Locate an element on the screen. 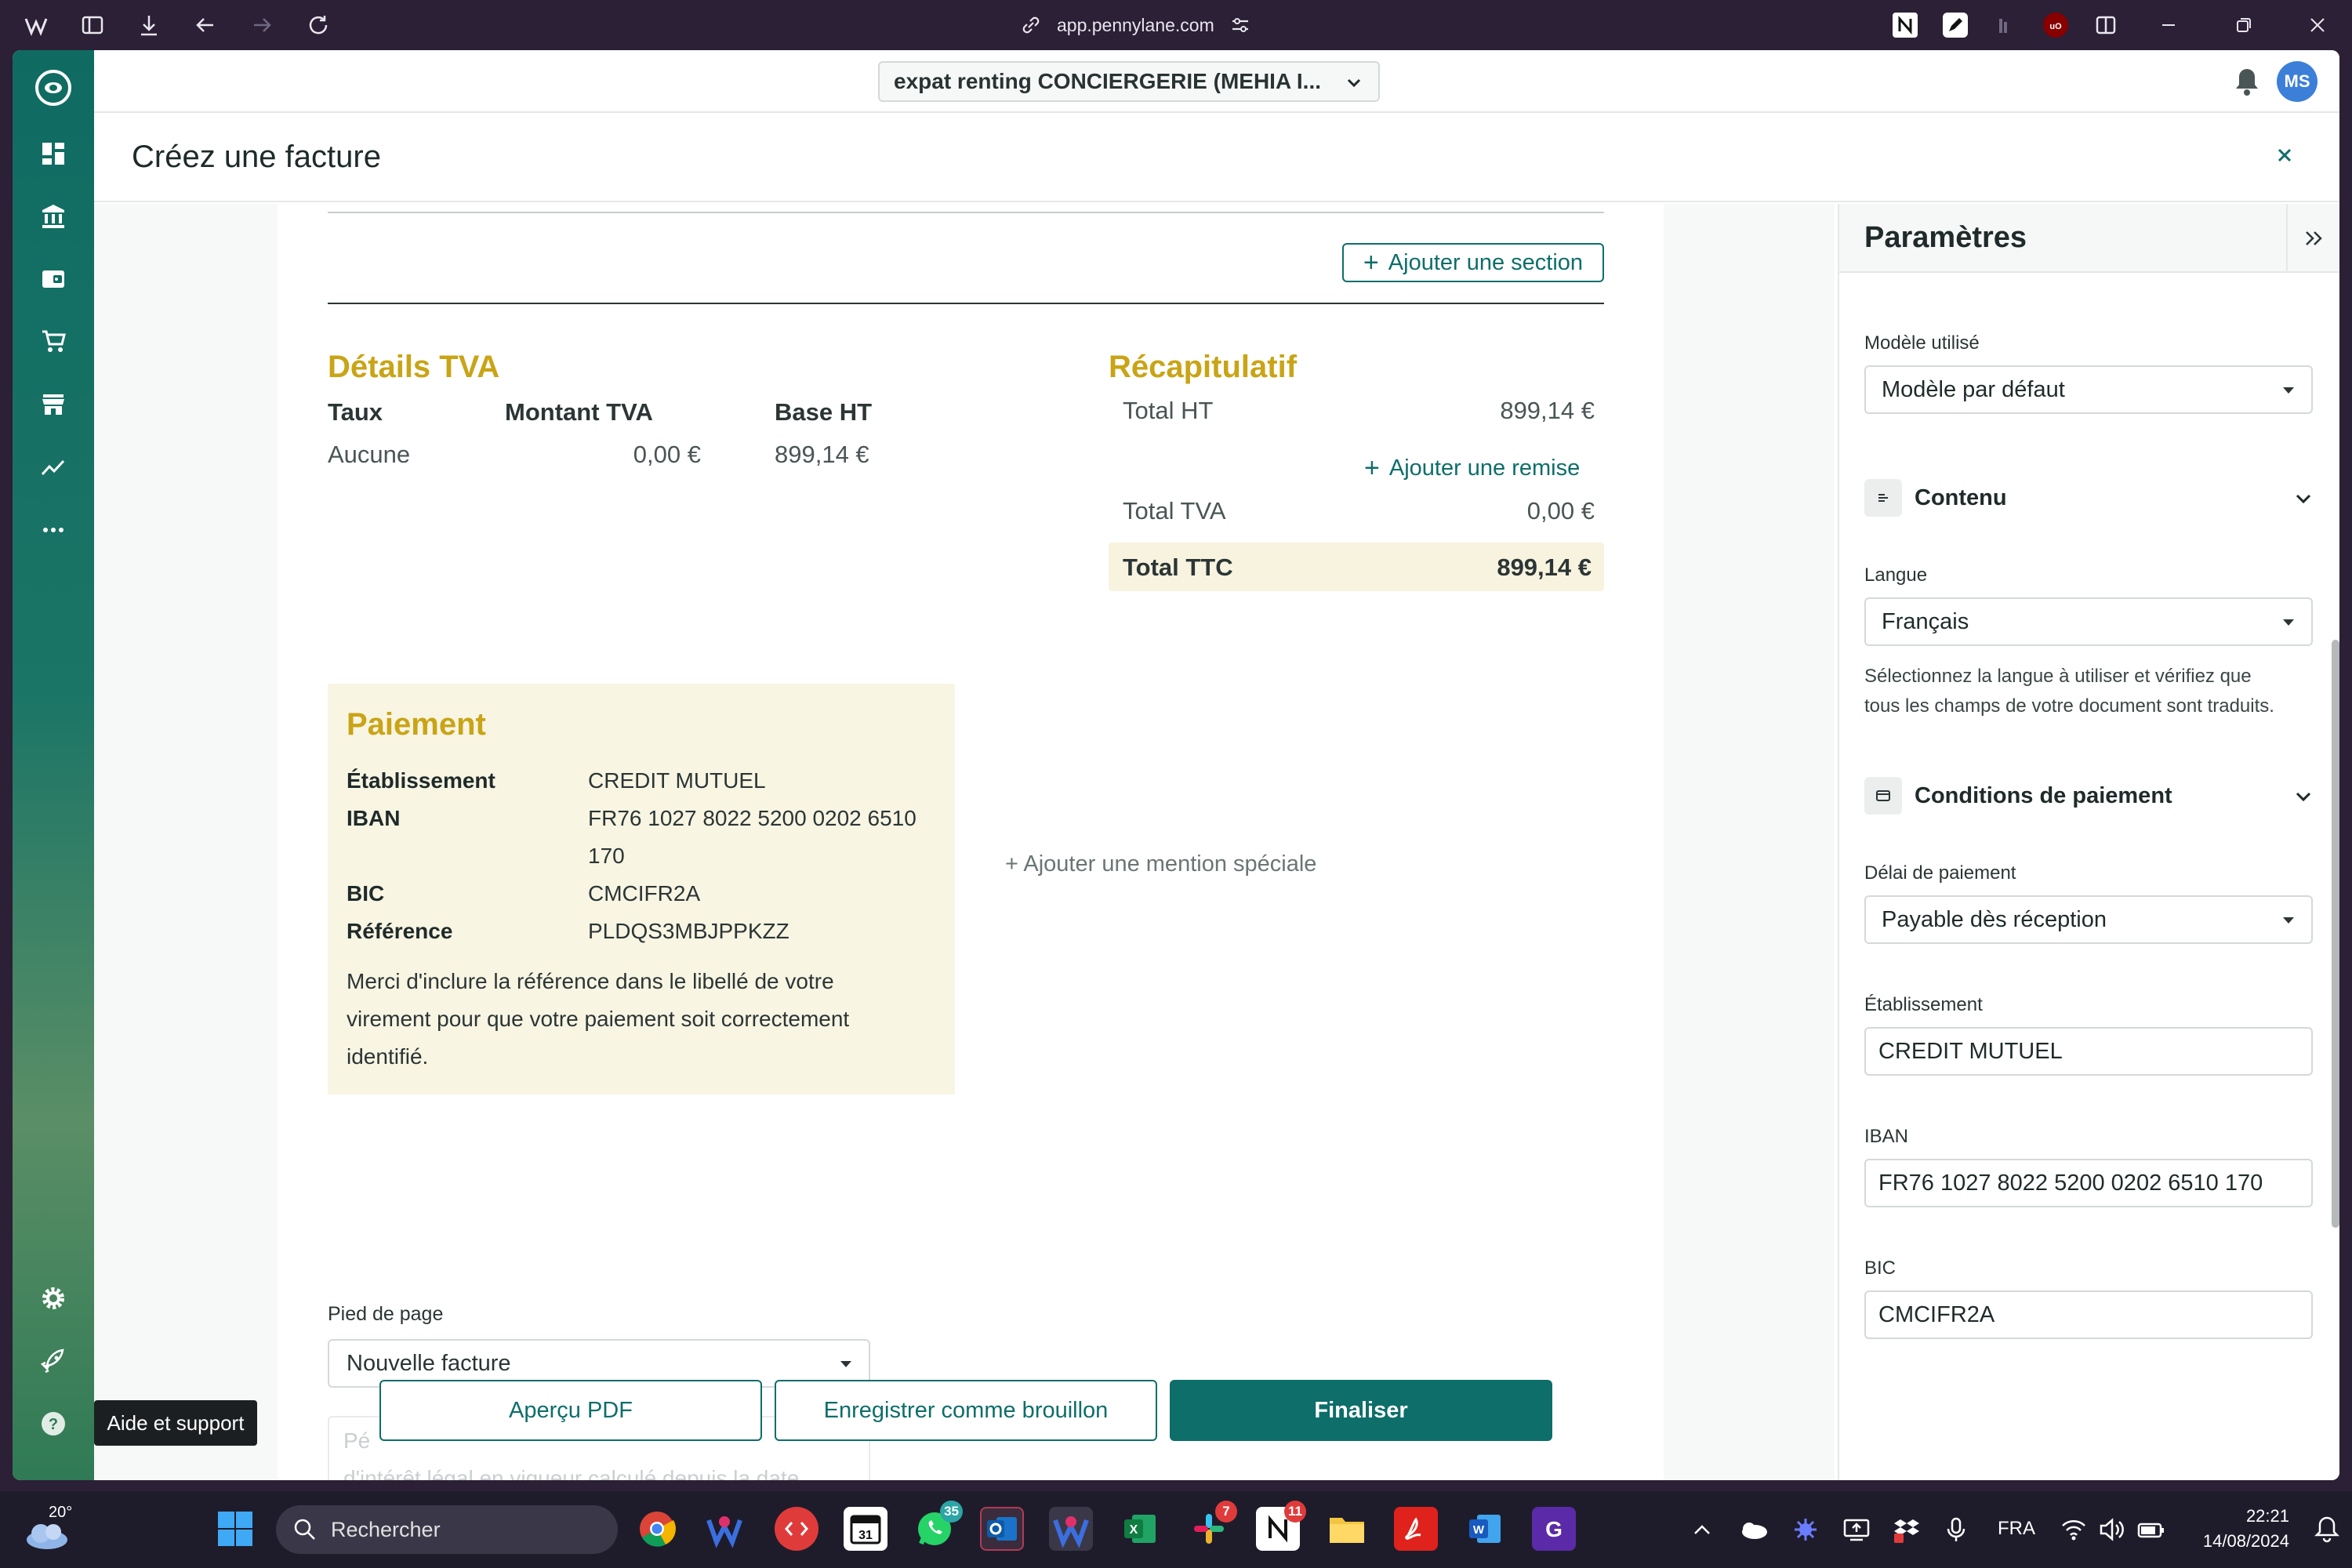  payment-conditions-section-toggle: Conditions de paiement is located at coordinates (2088, 795).